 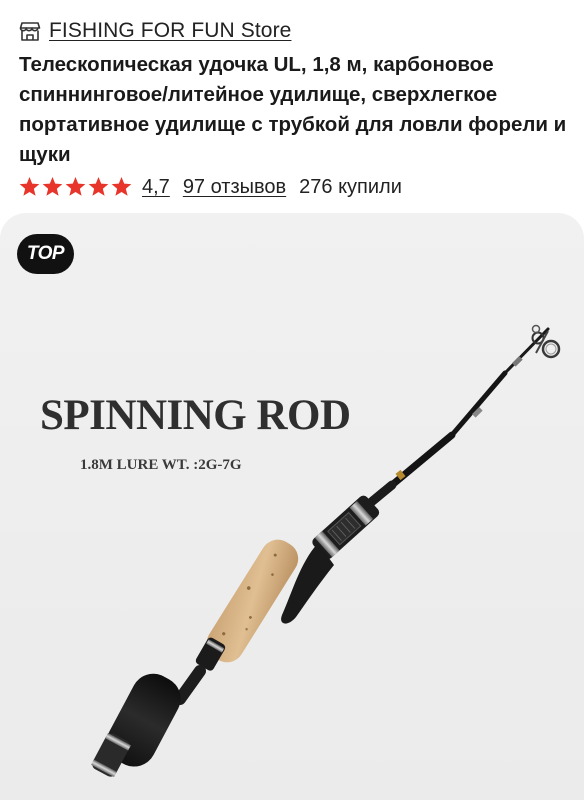 I want to click on storefront-icon, so click(x=30, y=31).